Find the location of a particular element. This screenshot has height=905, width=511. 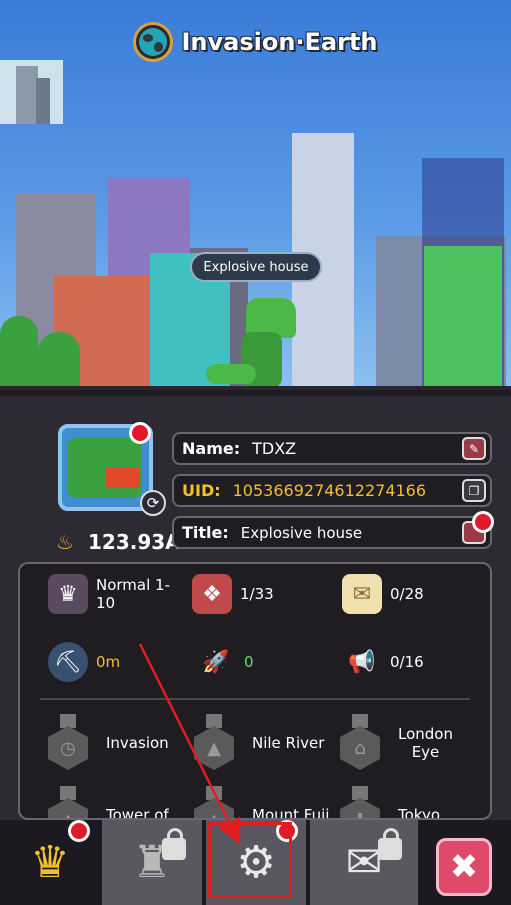

name-label: Name: is located at coordinates (211, 448).